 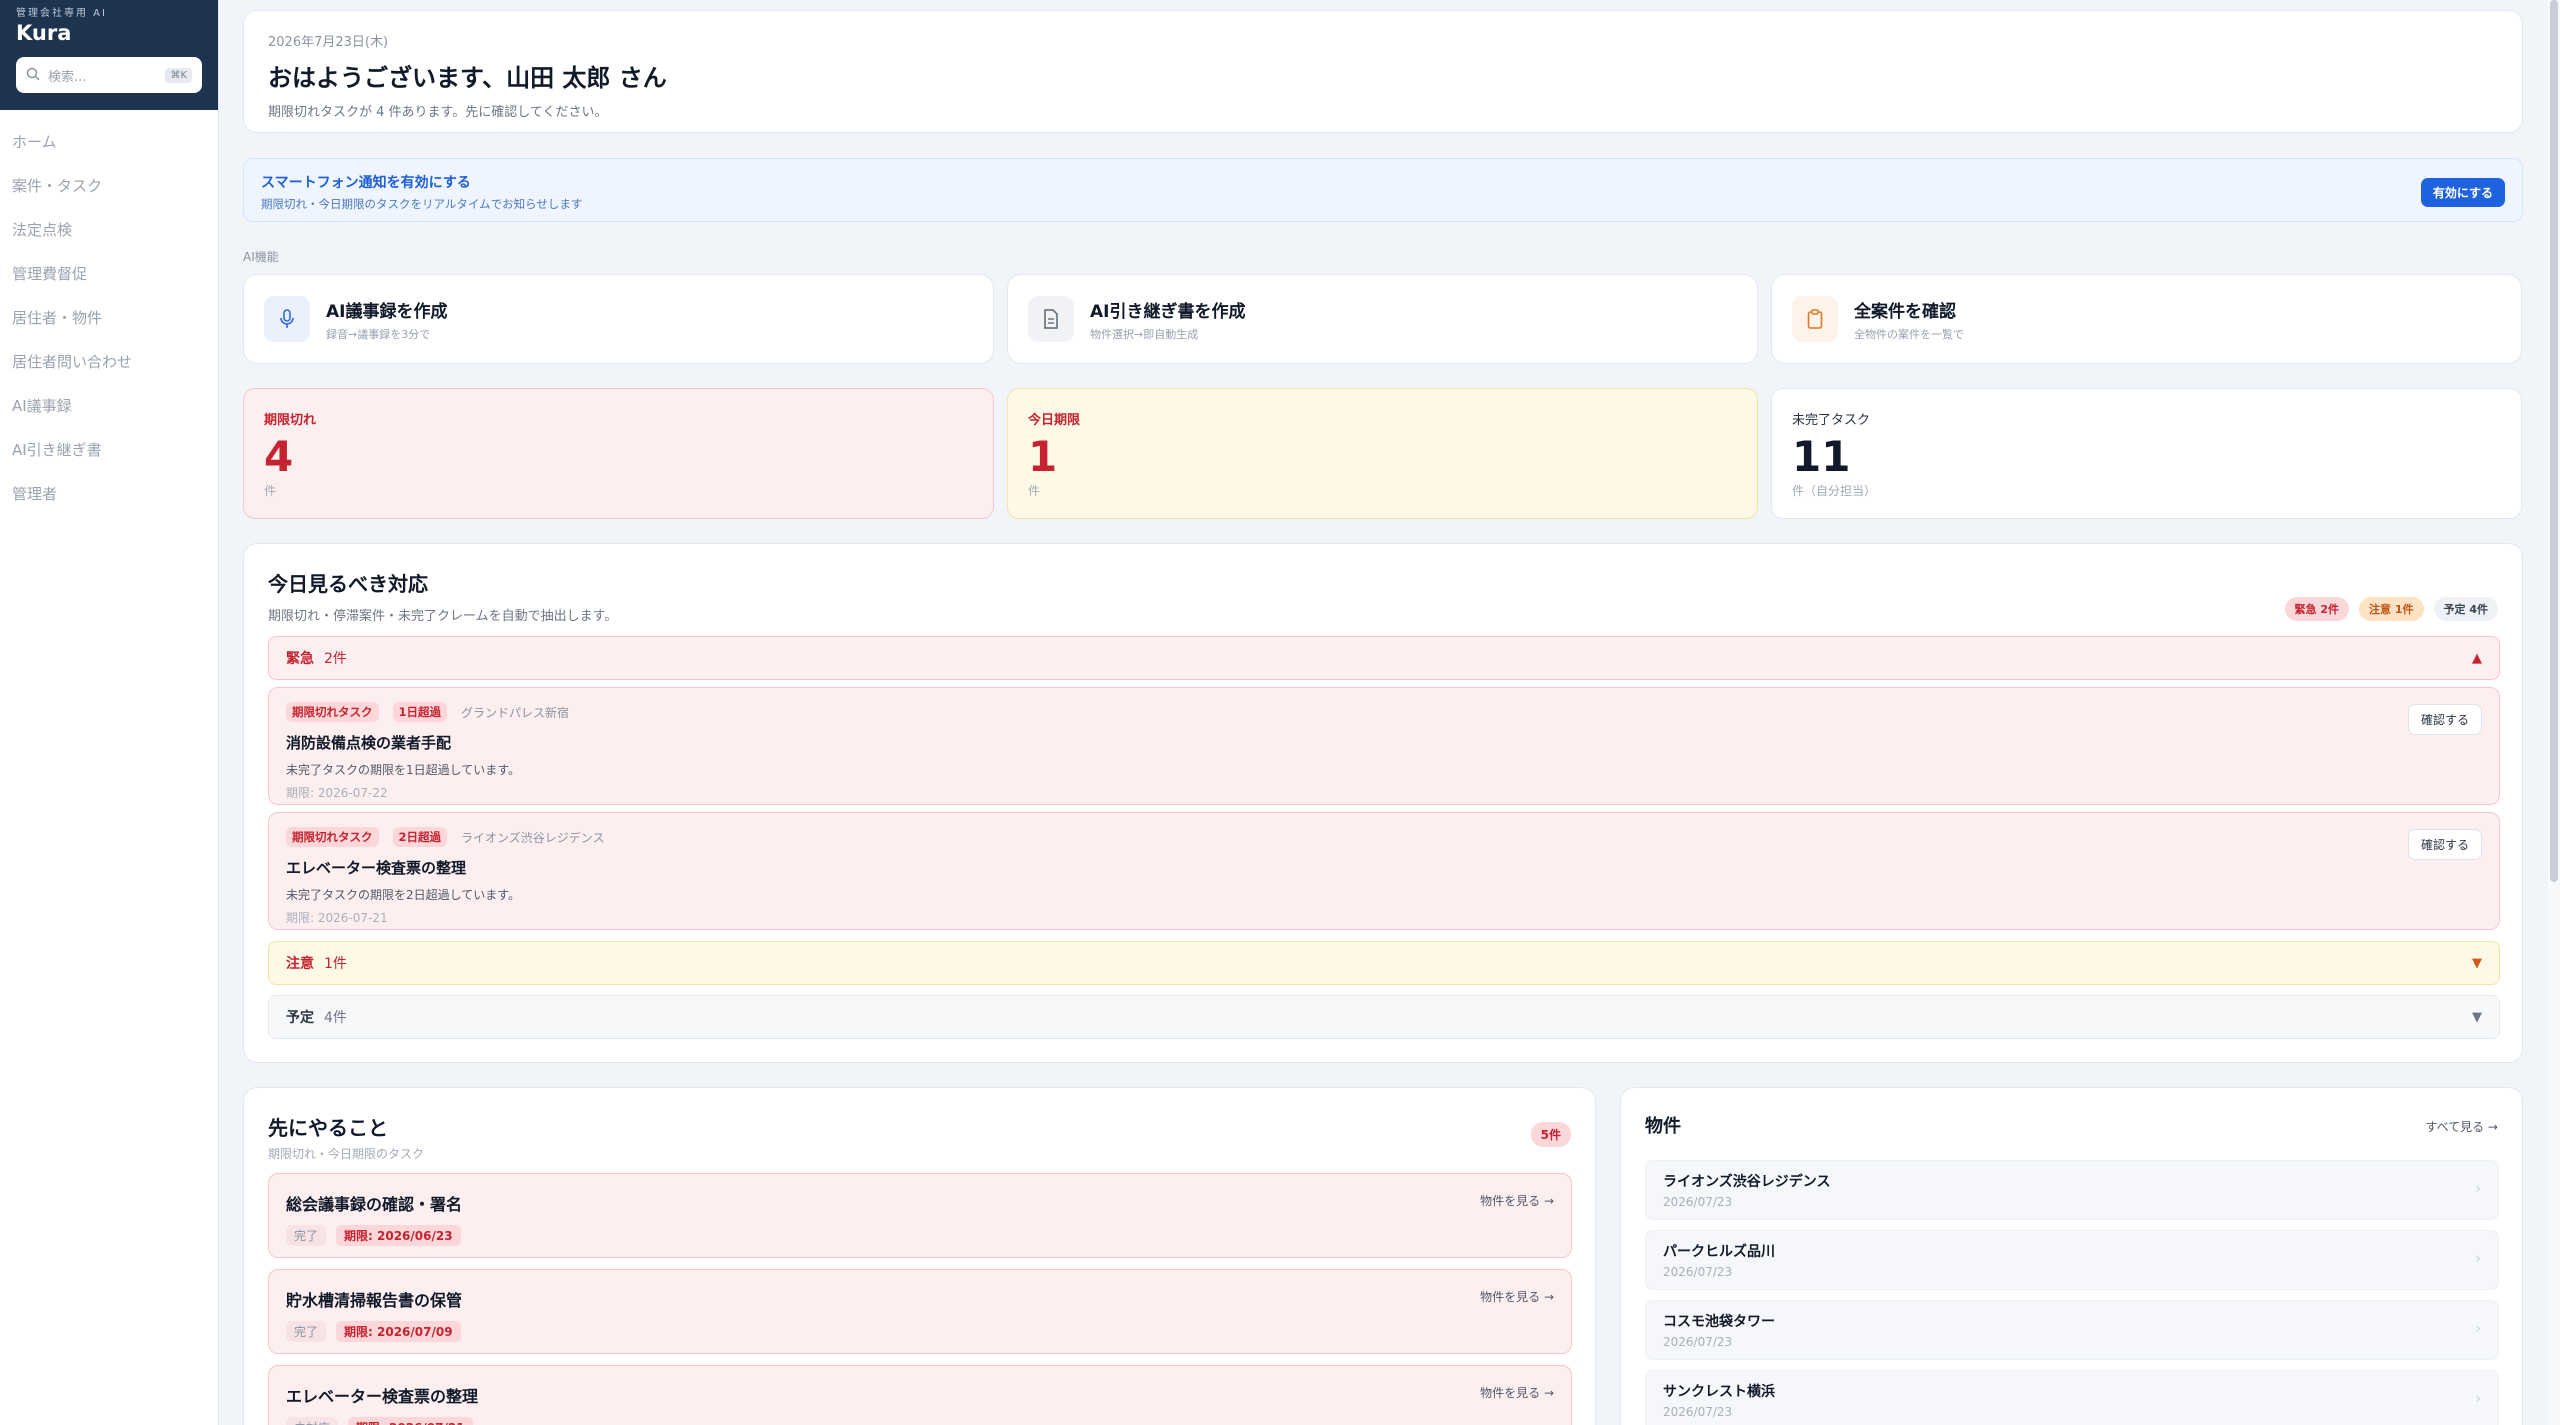 I want to click on planned-count-pill: 予定 4件, so click(x=2465, y=609).